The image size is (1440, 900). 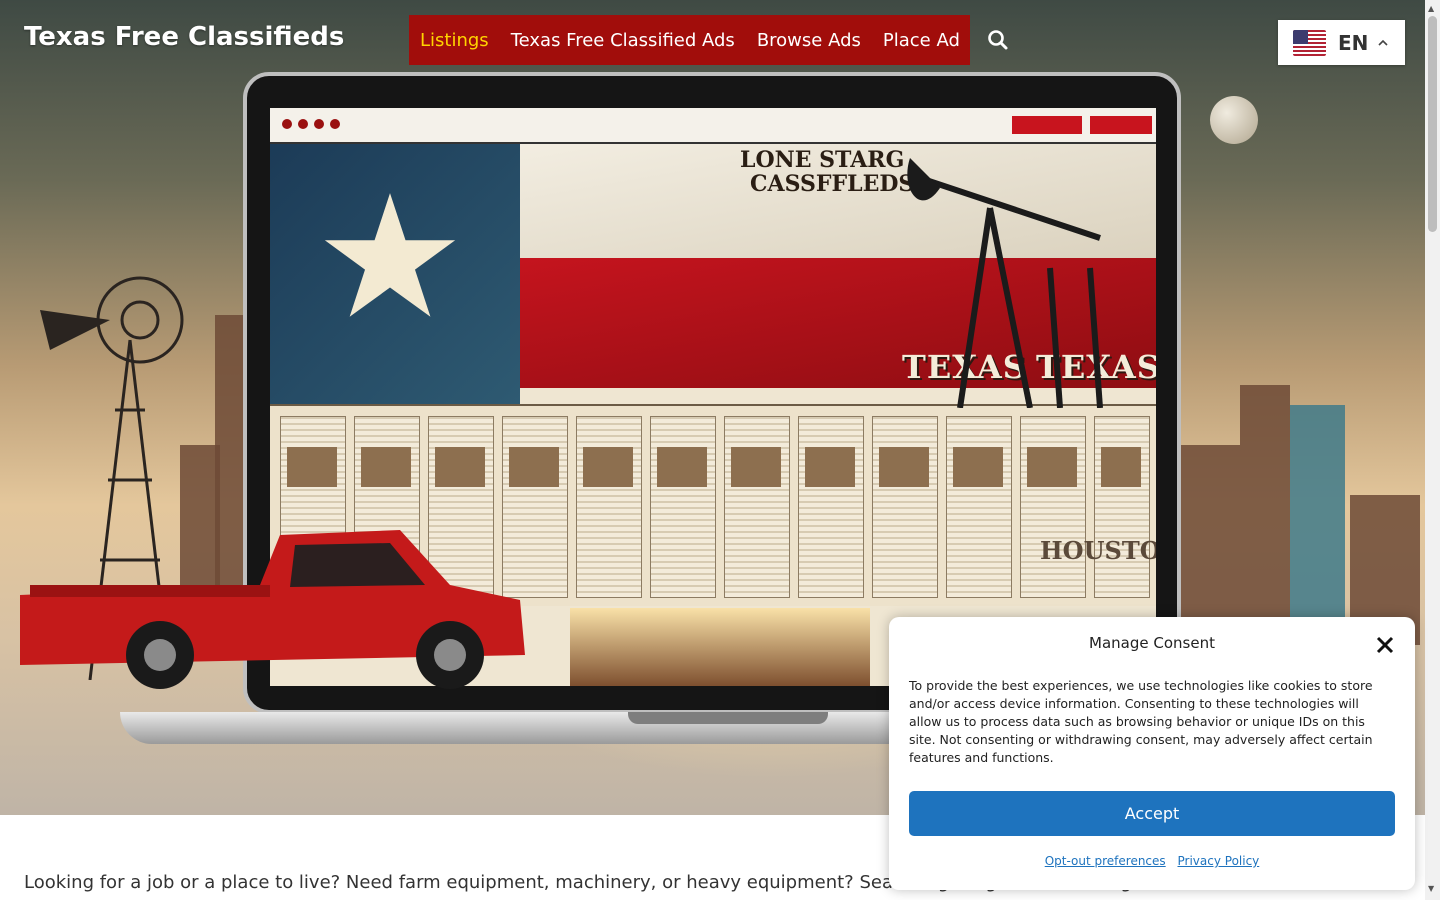 What do you see at coordinates (1152, 643) in the screenshot?
I see `consent-title: Manage Consent` at bounding box center [1152, 643].